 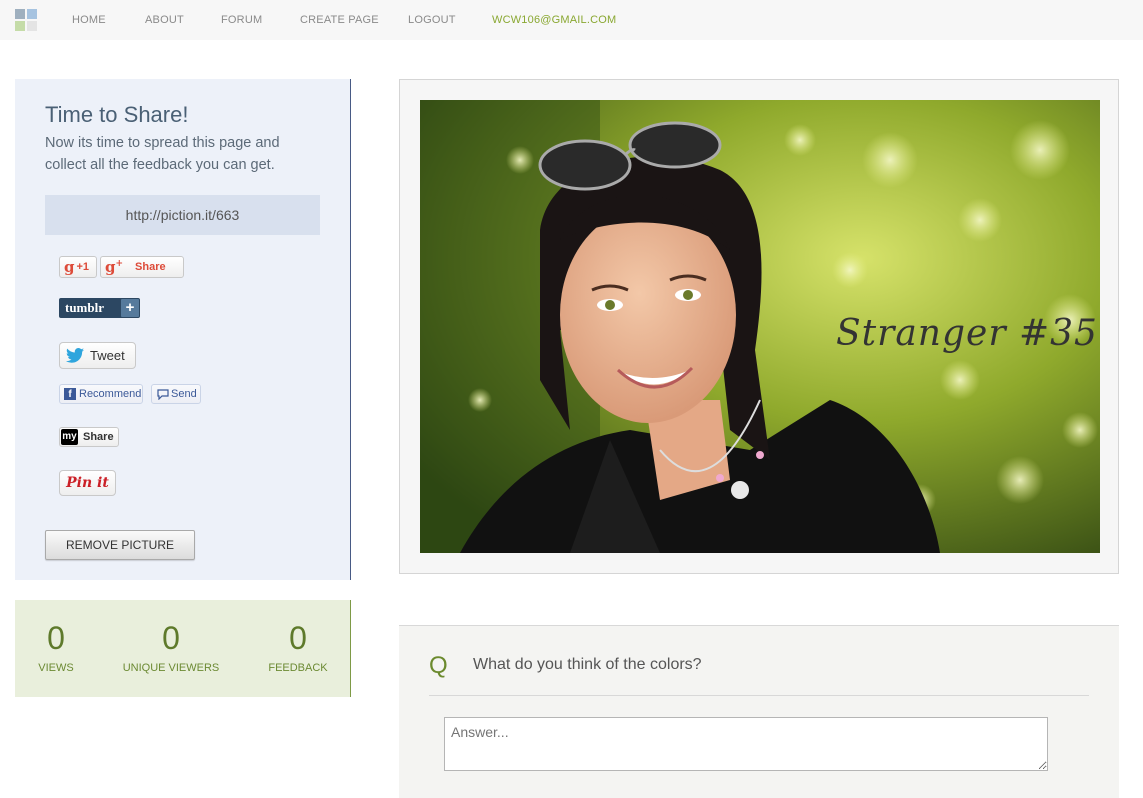 I want to click on pin-it-label: Pin it, so click(x=87, y=483).